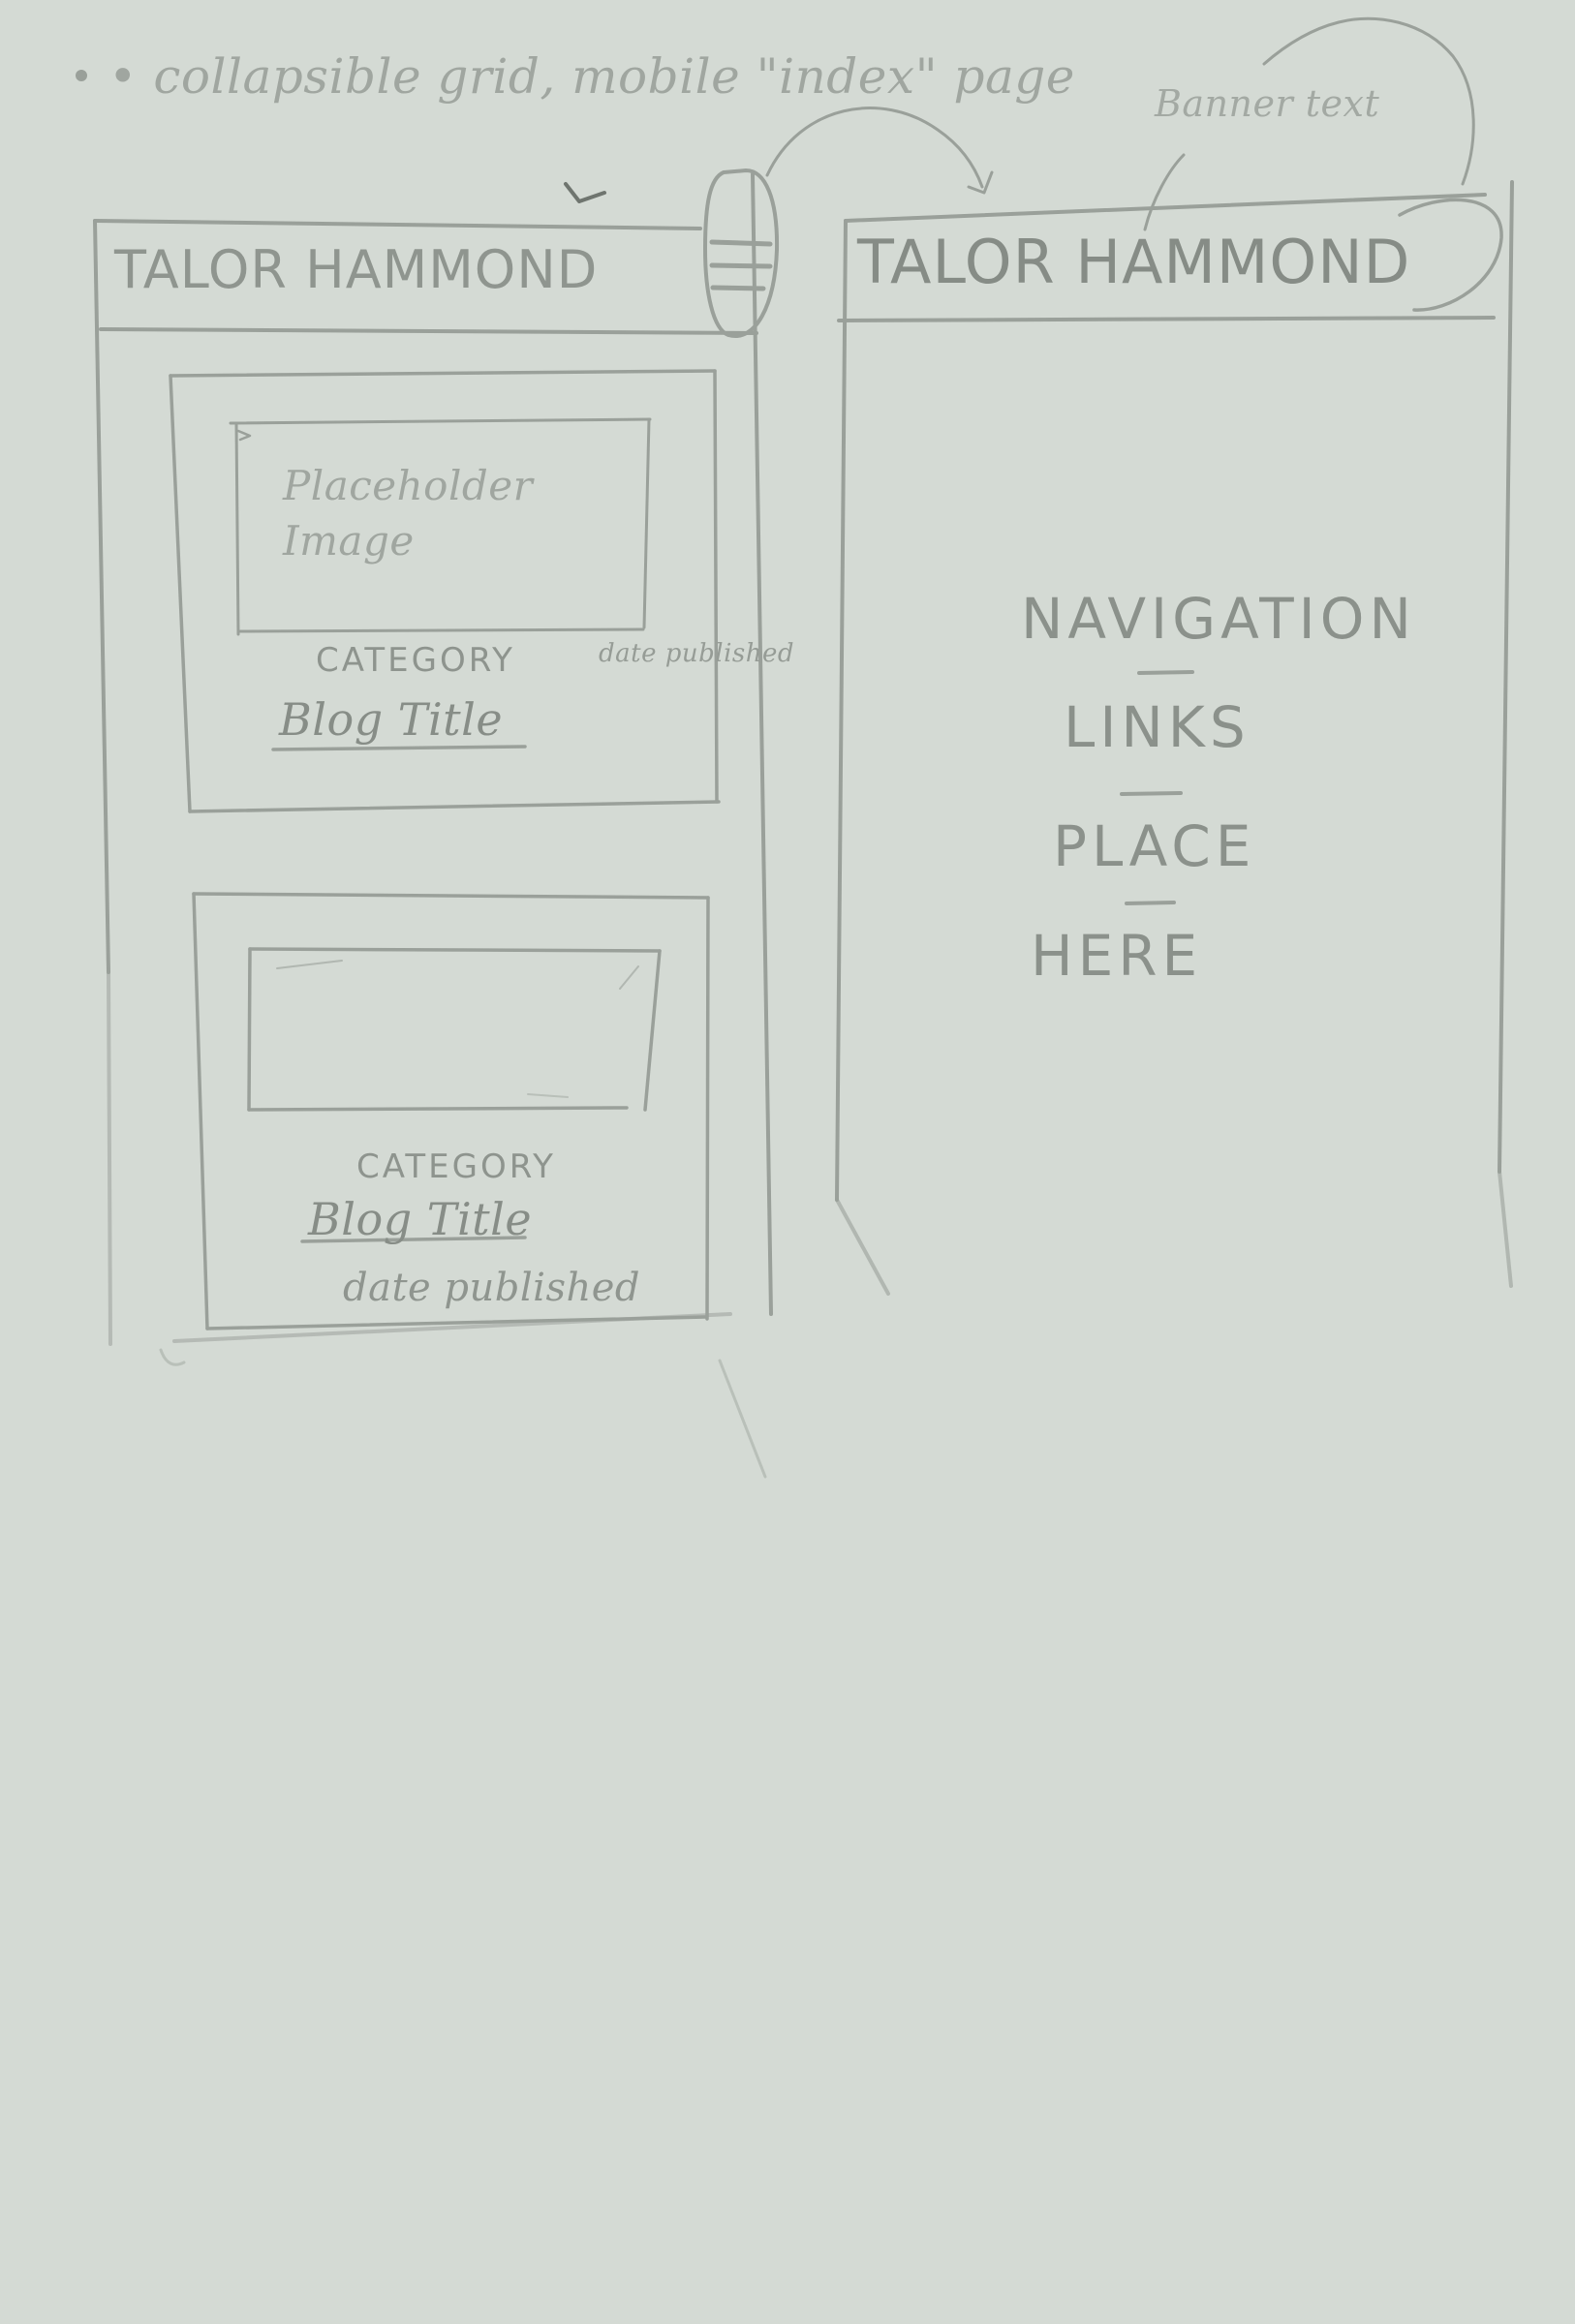 This screenshot has height=2324, width=1575. I want to click on left-card-image-placeholder: Placeholder Image, so click(408, 513).